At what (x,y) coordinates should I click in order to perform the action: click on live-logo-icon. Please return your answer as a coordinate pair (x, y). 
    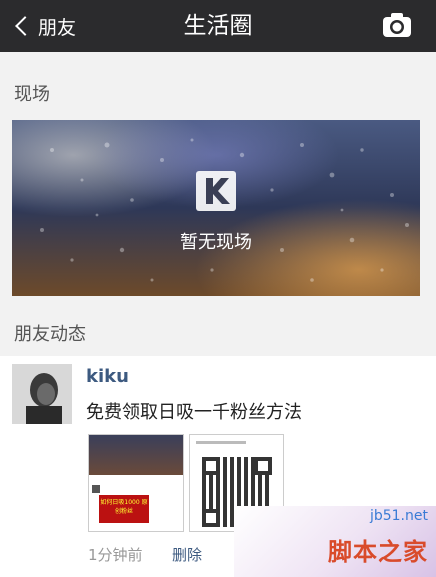
    Looking at the image, I should click on (216, 191).